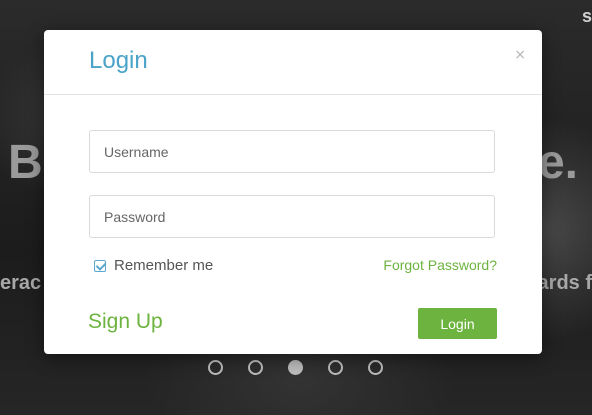 The width and height of the screenshot is (592, 415). I want to click on carousel-dots, so click(295, 367).